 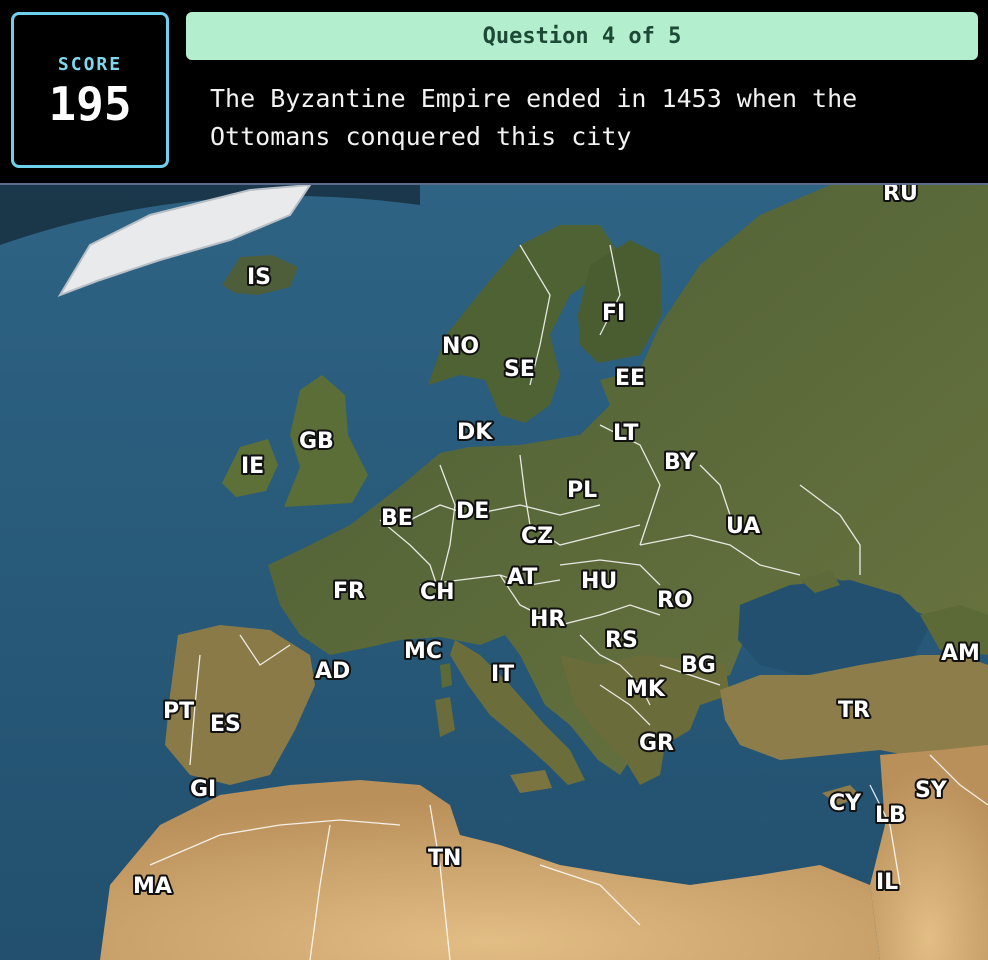 I want to click on country-label-gb: GB, so click(x=316, y=441).